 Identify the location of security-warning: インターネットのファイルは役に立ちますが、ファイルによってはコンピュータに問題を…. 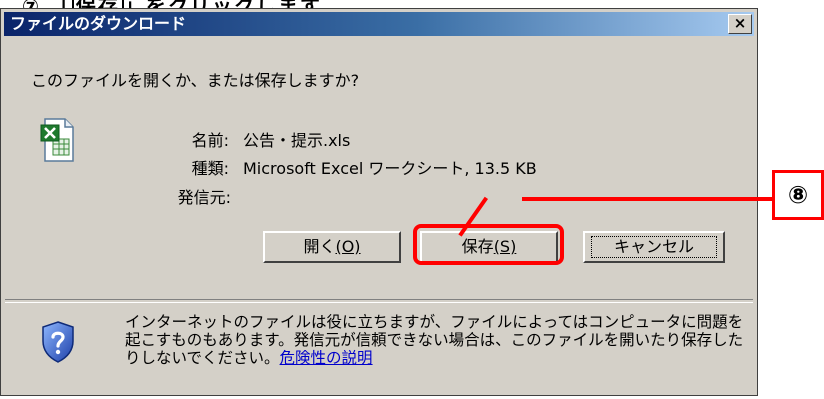
(435, 340).